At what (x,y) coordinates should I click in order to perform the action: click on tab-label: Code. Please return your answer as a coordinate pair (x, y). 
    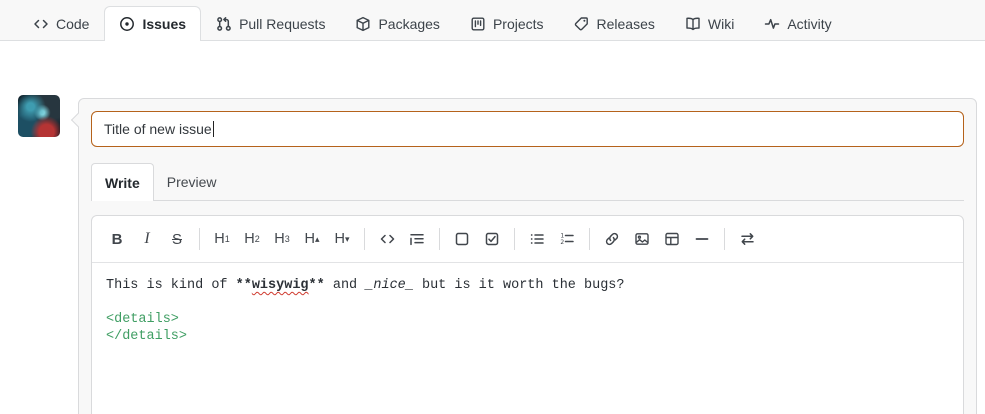
    Looking at the image, I should click on (73, 23).